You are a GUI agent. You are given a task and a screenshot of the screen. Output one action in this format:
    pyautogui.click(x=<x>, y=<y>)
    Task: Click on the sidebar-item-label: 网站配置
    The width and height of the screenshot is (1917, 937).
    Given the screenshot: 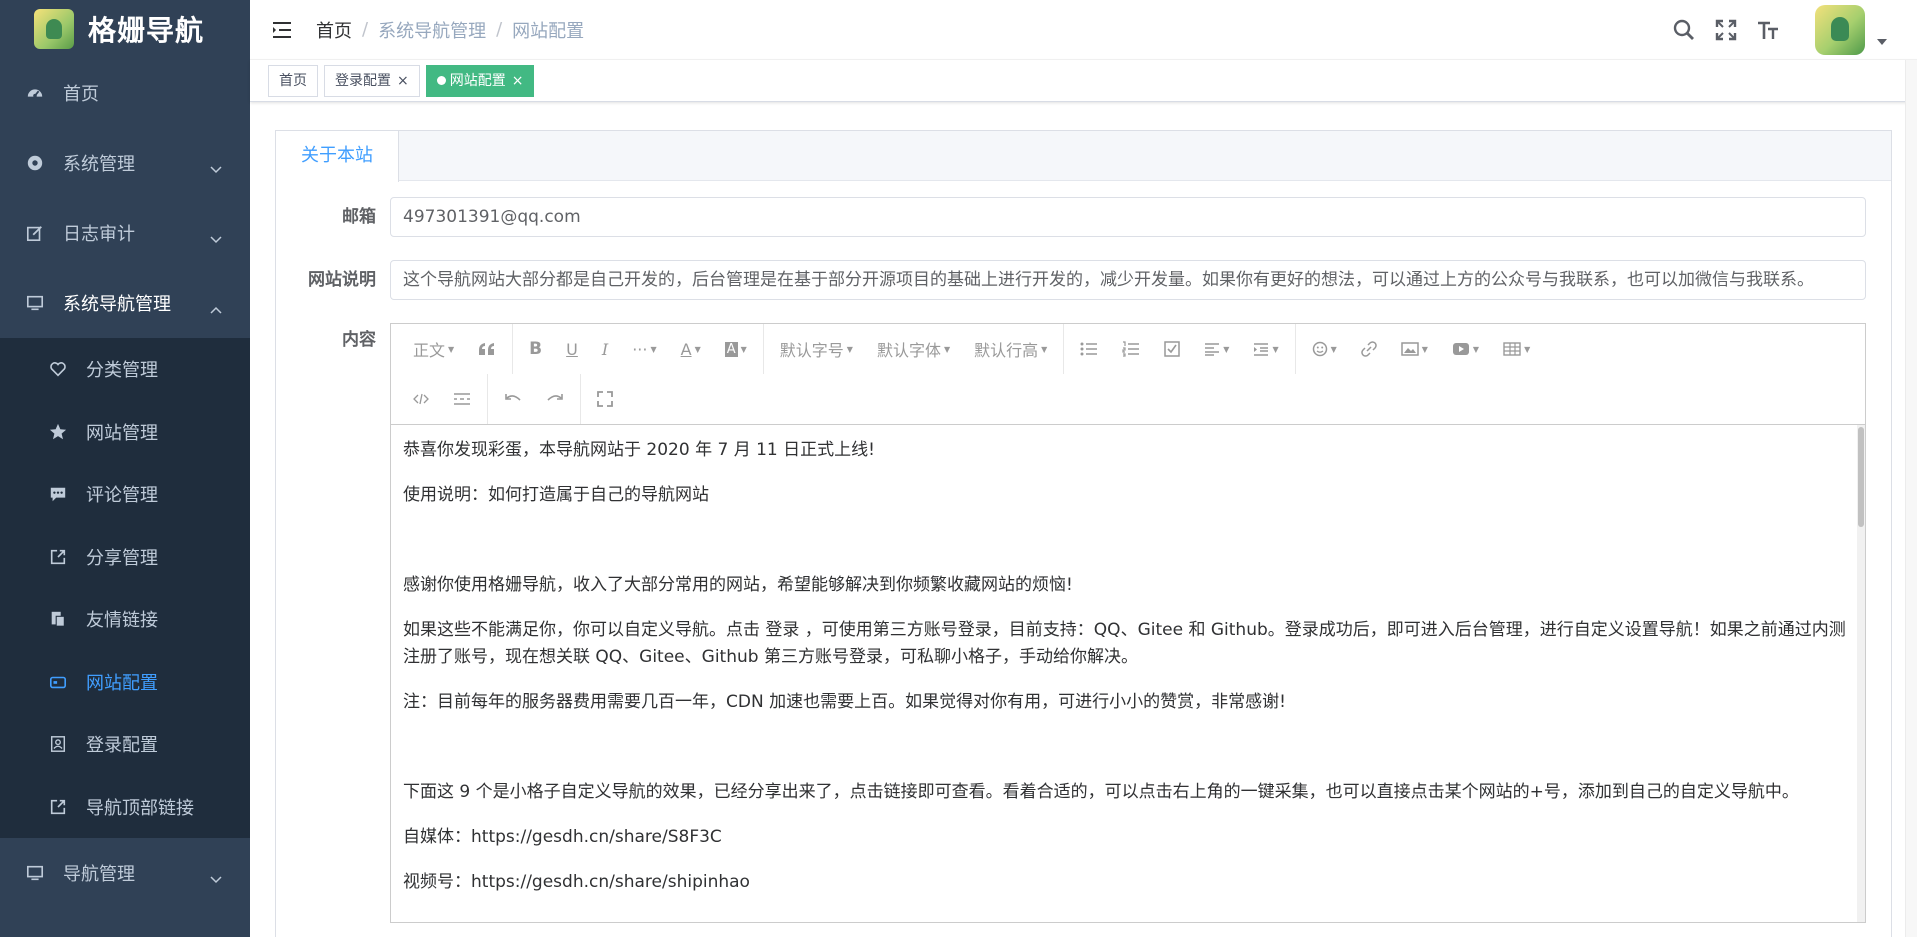 What is the action you would take?
    pyautogui.click(x=122, y=683)
    